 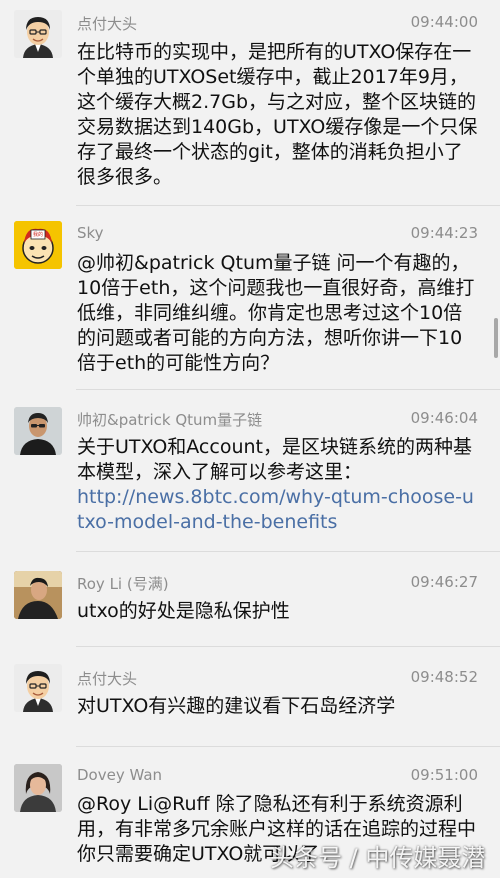 I want to click on watermark-text: 头条号 / 中传媒聂潜, so click(x=378, y=858).